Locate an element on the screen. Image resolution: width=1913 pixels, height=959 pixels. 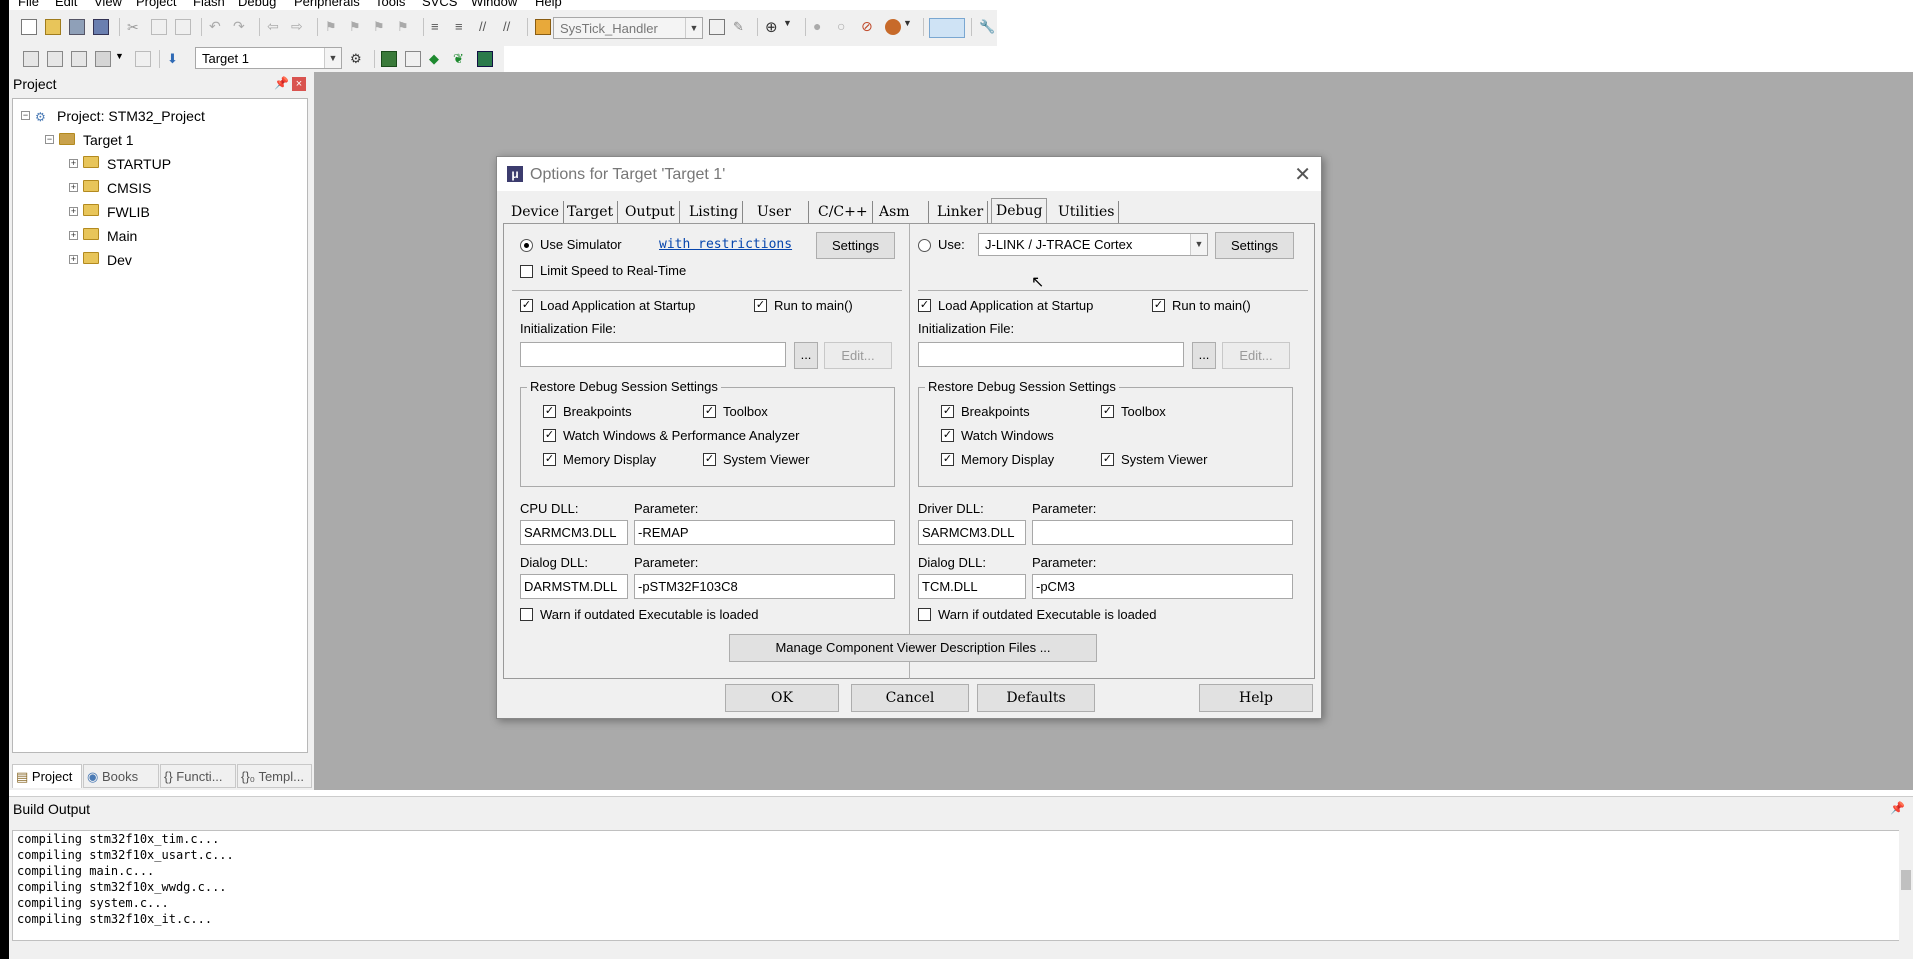
stop-build-icon is located at coordinates (143, 59).